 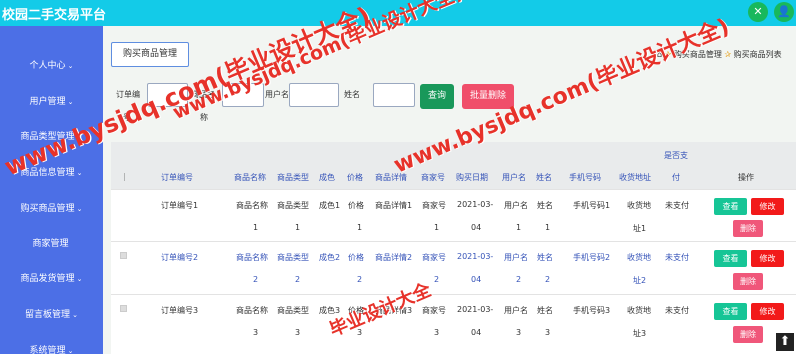 I want to click on header-paid-cont: 付, so click(x=676, y=177).